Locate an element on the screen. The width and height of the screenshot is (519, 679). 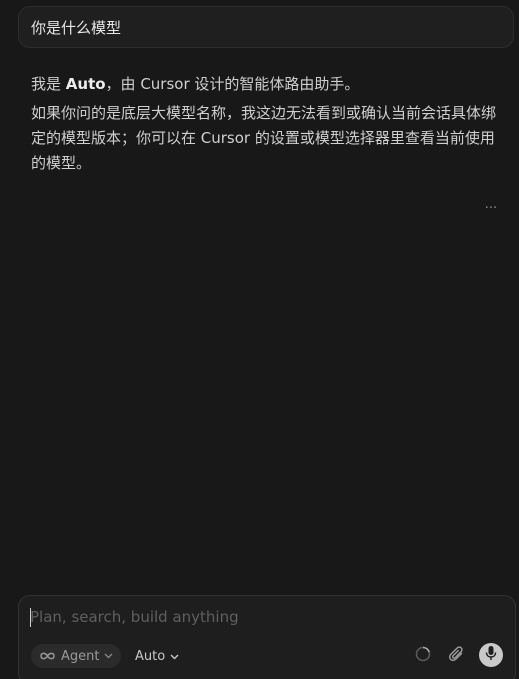
composer-input is located at coordinates (265, 617).